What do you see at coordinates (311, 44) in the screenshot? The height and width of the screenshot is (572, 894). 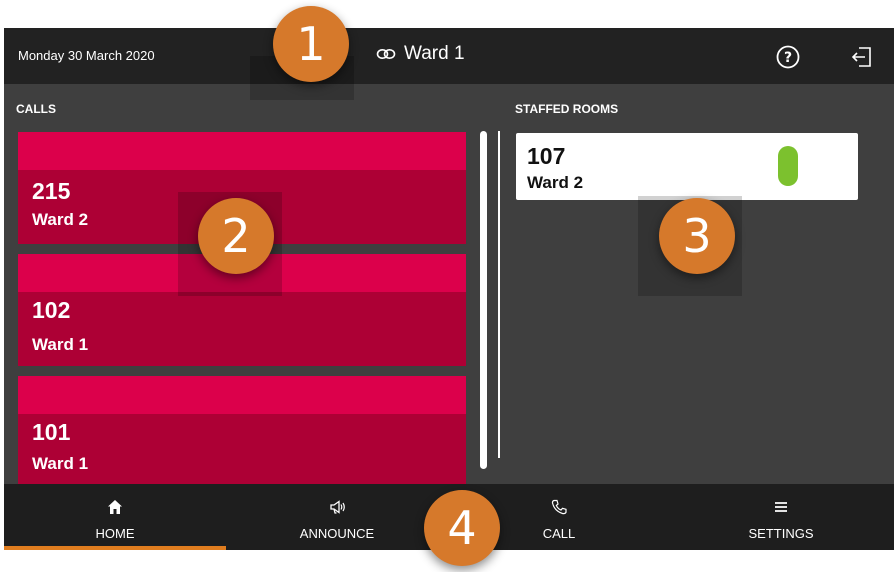 I see `callout-marker-1: 1` at bounding box center [311, 44].